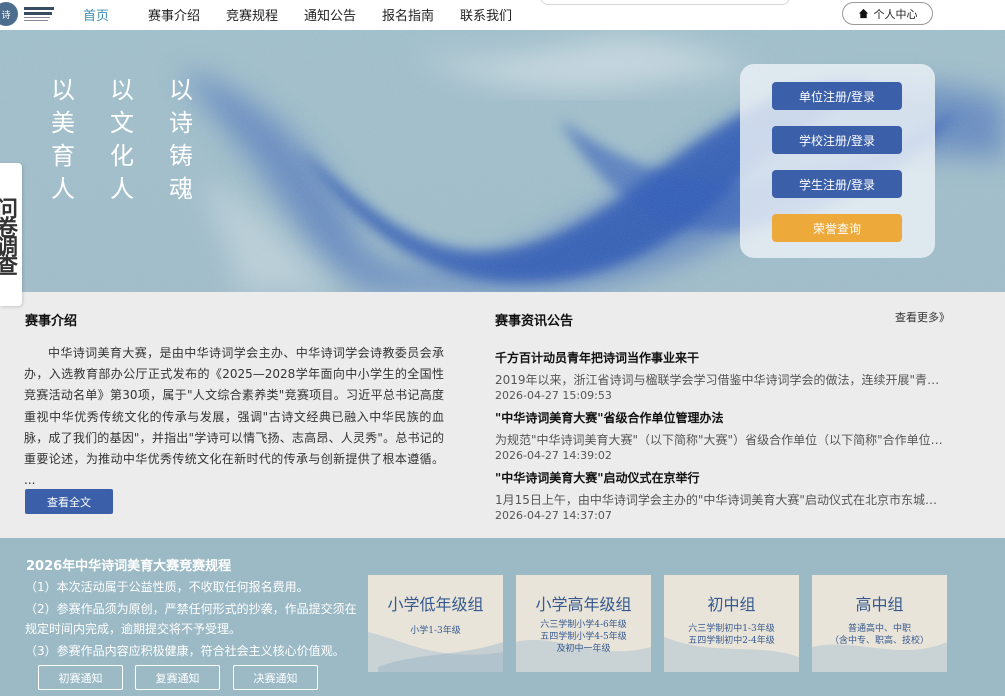  What do you see at coordinates (553, 515) in the screenshot?
I see `news-item-date: 2026-04-27 14:37:07` at bounding box center [553, 515].